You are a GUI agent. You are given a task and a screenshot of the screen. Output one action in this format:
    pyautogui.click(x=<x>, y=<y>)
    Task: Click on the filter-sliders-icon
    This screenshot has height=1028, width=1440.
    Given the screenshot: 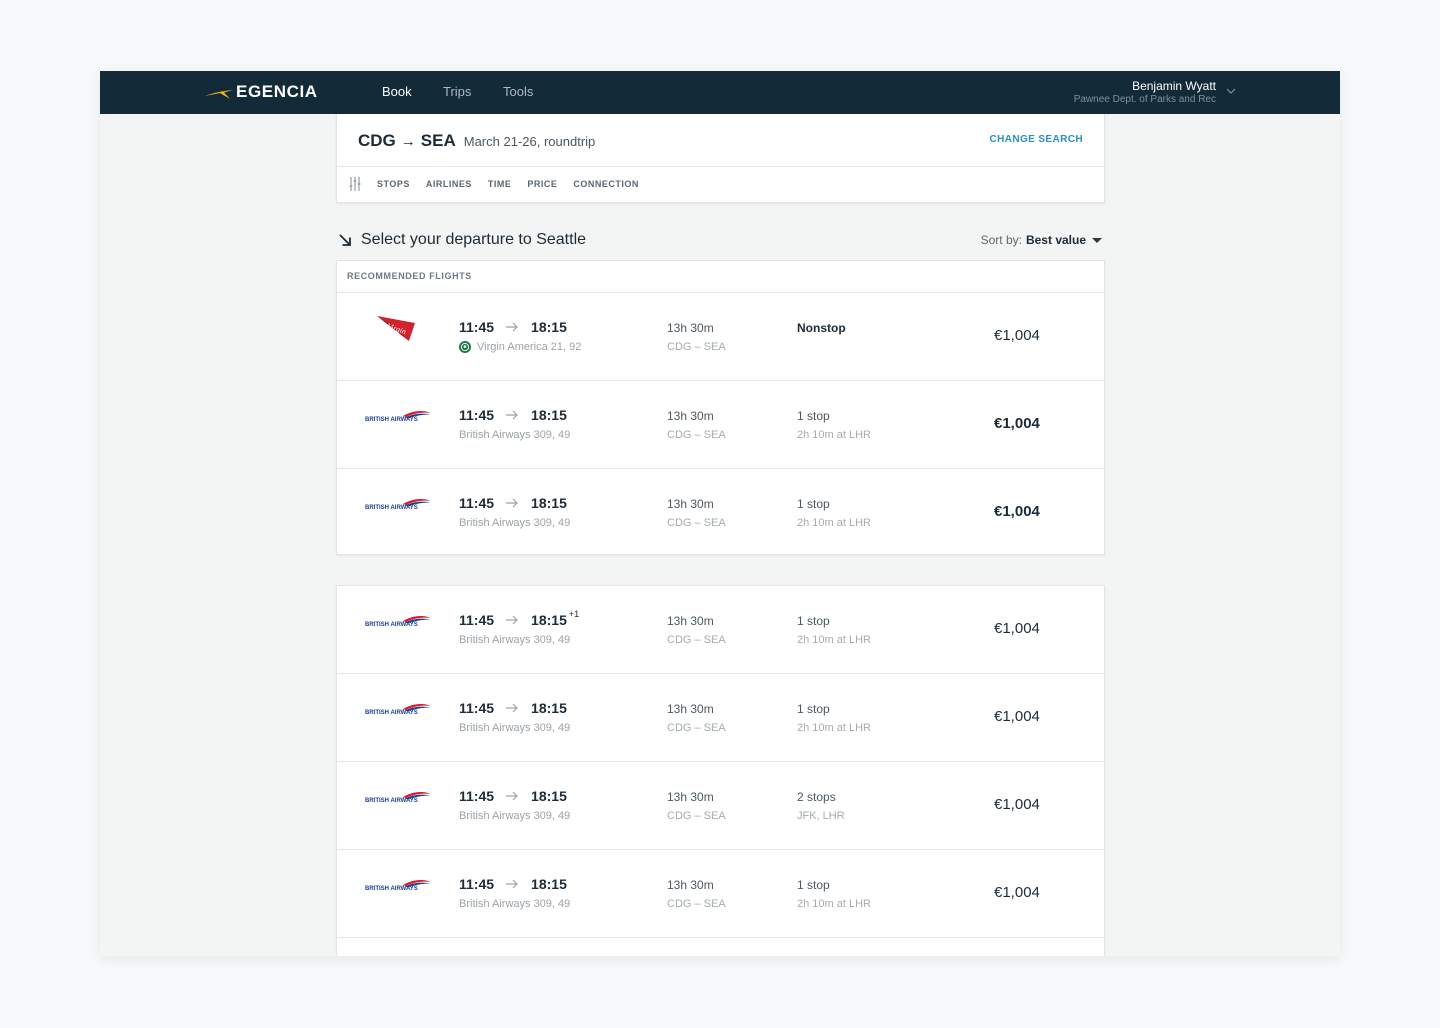 What is the action you would take?
    pyautogui.click(x=355, y=184)
    